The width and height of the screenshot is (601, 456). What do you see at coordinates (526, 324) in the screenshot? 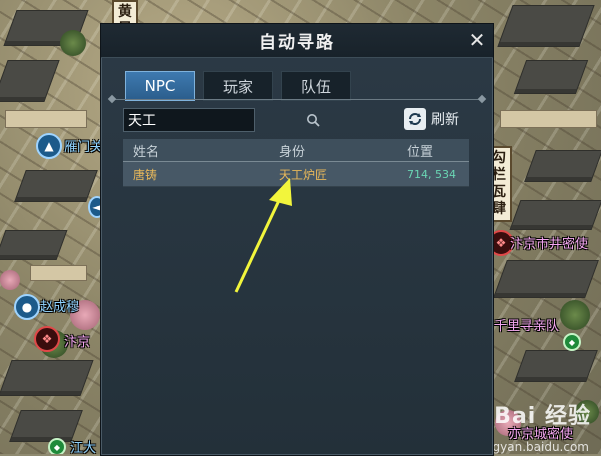
I see `map-label-right-mid: 千里寻亲队` at bounding box center [526, 324].